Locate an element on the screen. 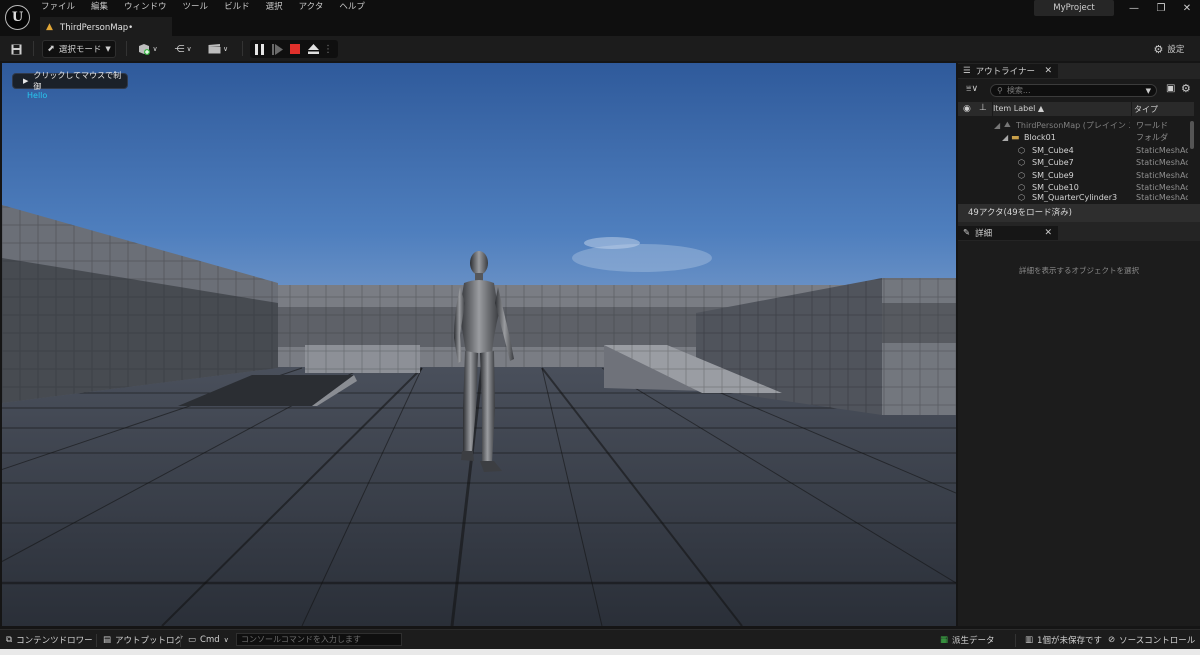  minimize-icon: — is located at coordinates (1134, 9).